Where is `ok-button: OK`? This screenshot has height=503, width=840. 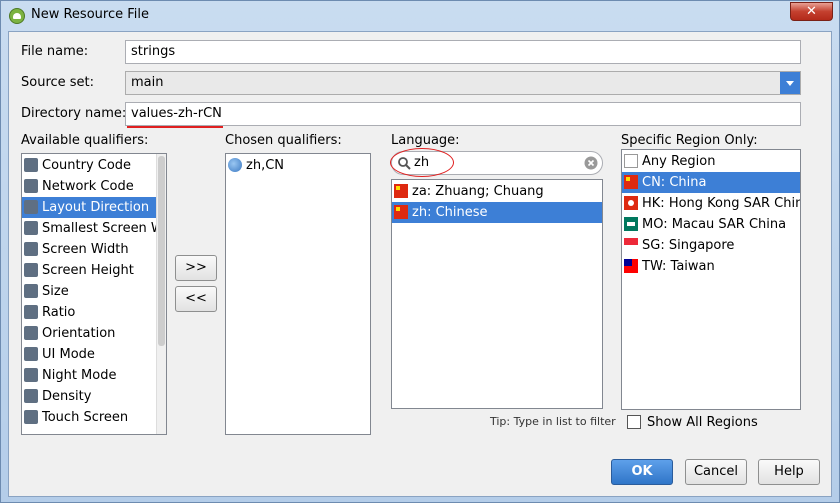 ok-button: OK is located at coordinates (642, 472).